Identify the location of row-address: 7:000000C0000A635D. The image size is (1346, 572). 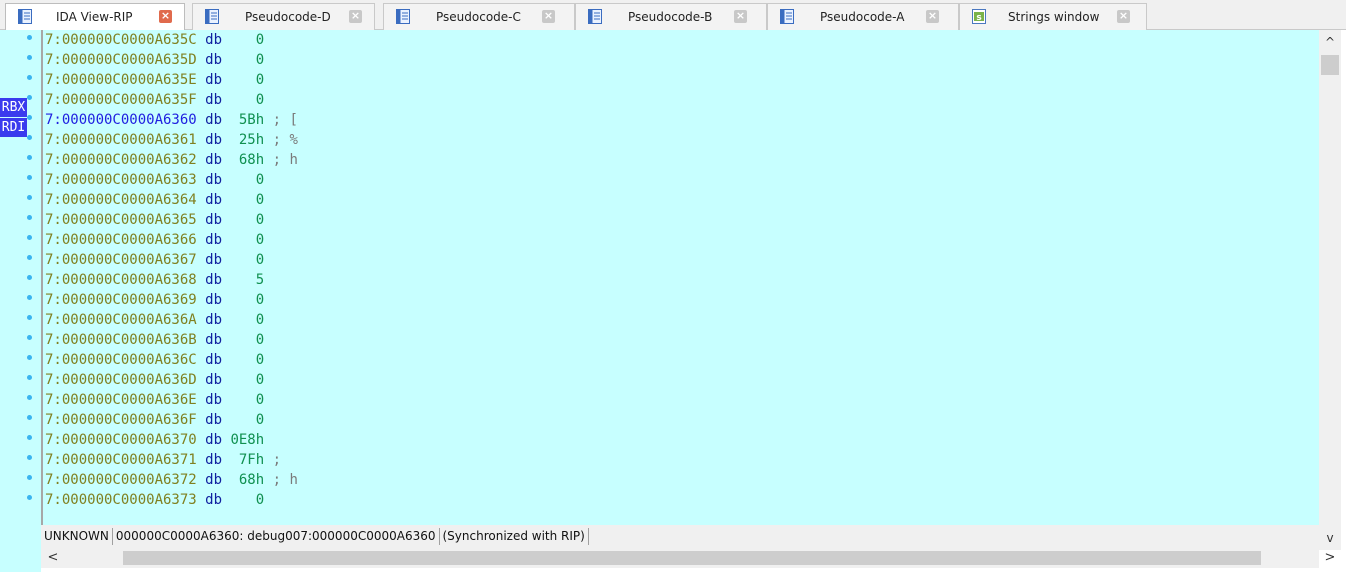
(121, 60).